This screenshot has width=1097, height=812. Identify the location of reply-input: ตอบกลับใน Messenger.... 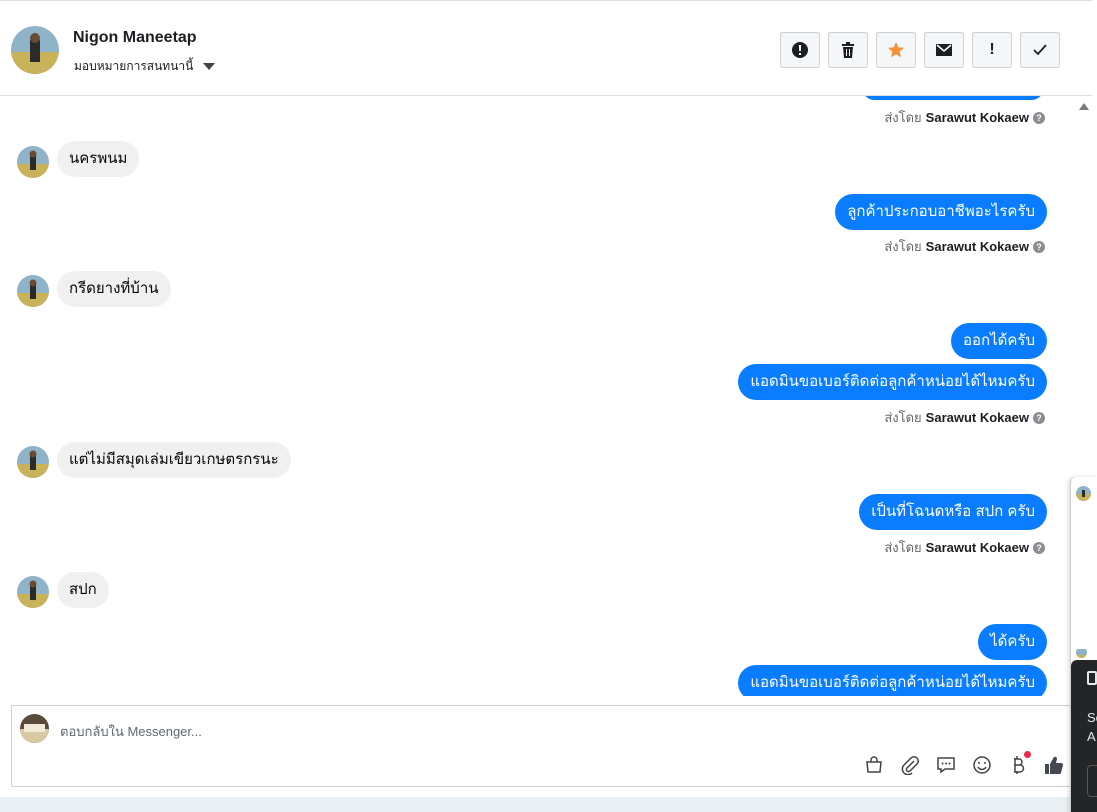
(131, 731).